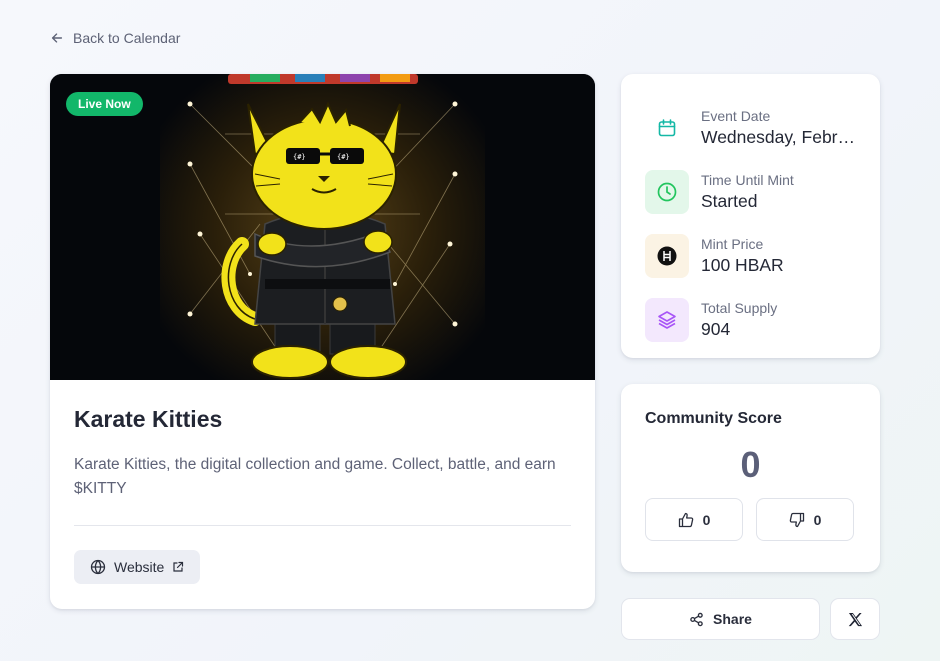 Image resolution: width=940 pixels, height=661 pixels. I want to click on mint-price-row: Mint Price 100 HBAR, so click(750, 256).